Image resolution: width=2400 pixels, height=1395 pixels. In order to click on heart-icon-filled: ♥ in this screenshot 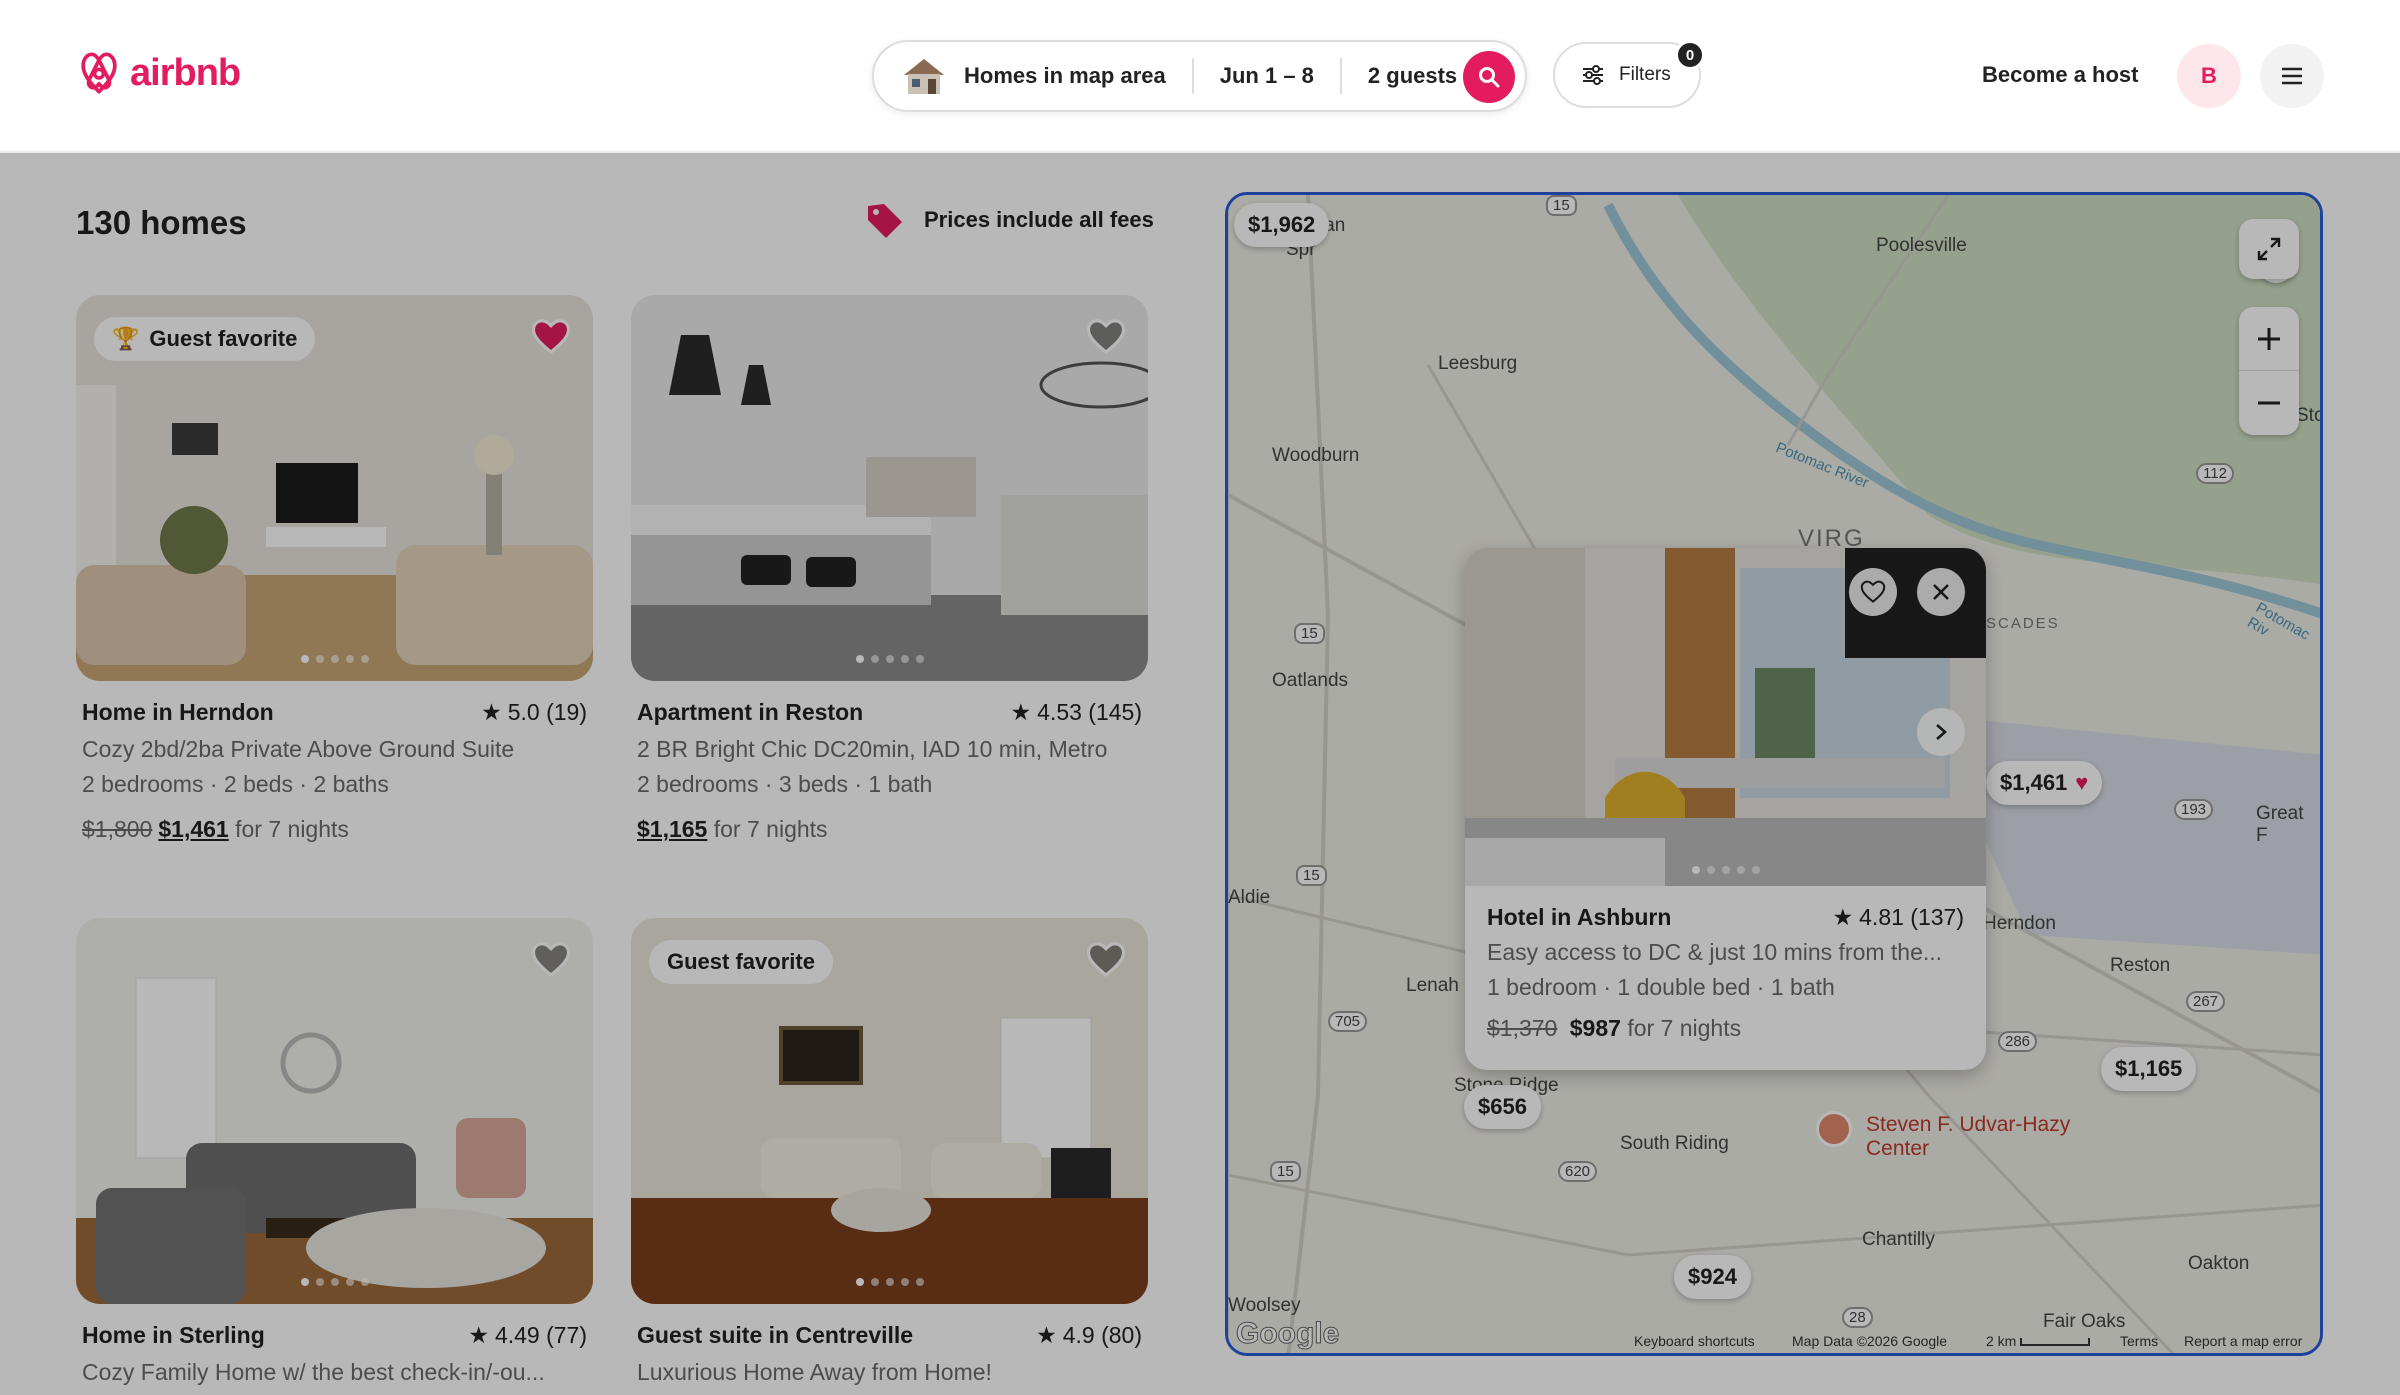, I will do `click(2082, 782)`.